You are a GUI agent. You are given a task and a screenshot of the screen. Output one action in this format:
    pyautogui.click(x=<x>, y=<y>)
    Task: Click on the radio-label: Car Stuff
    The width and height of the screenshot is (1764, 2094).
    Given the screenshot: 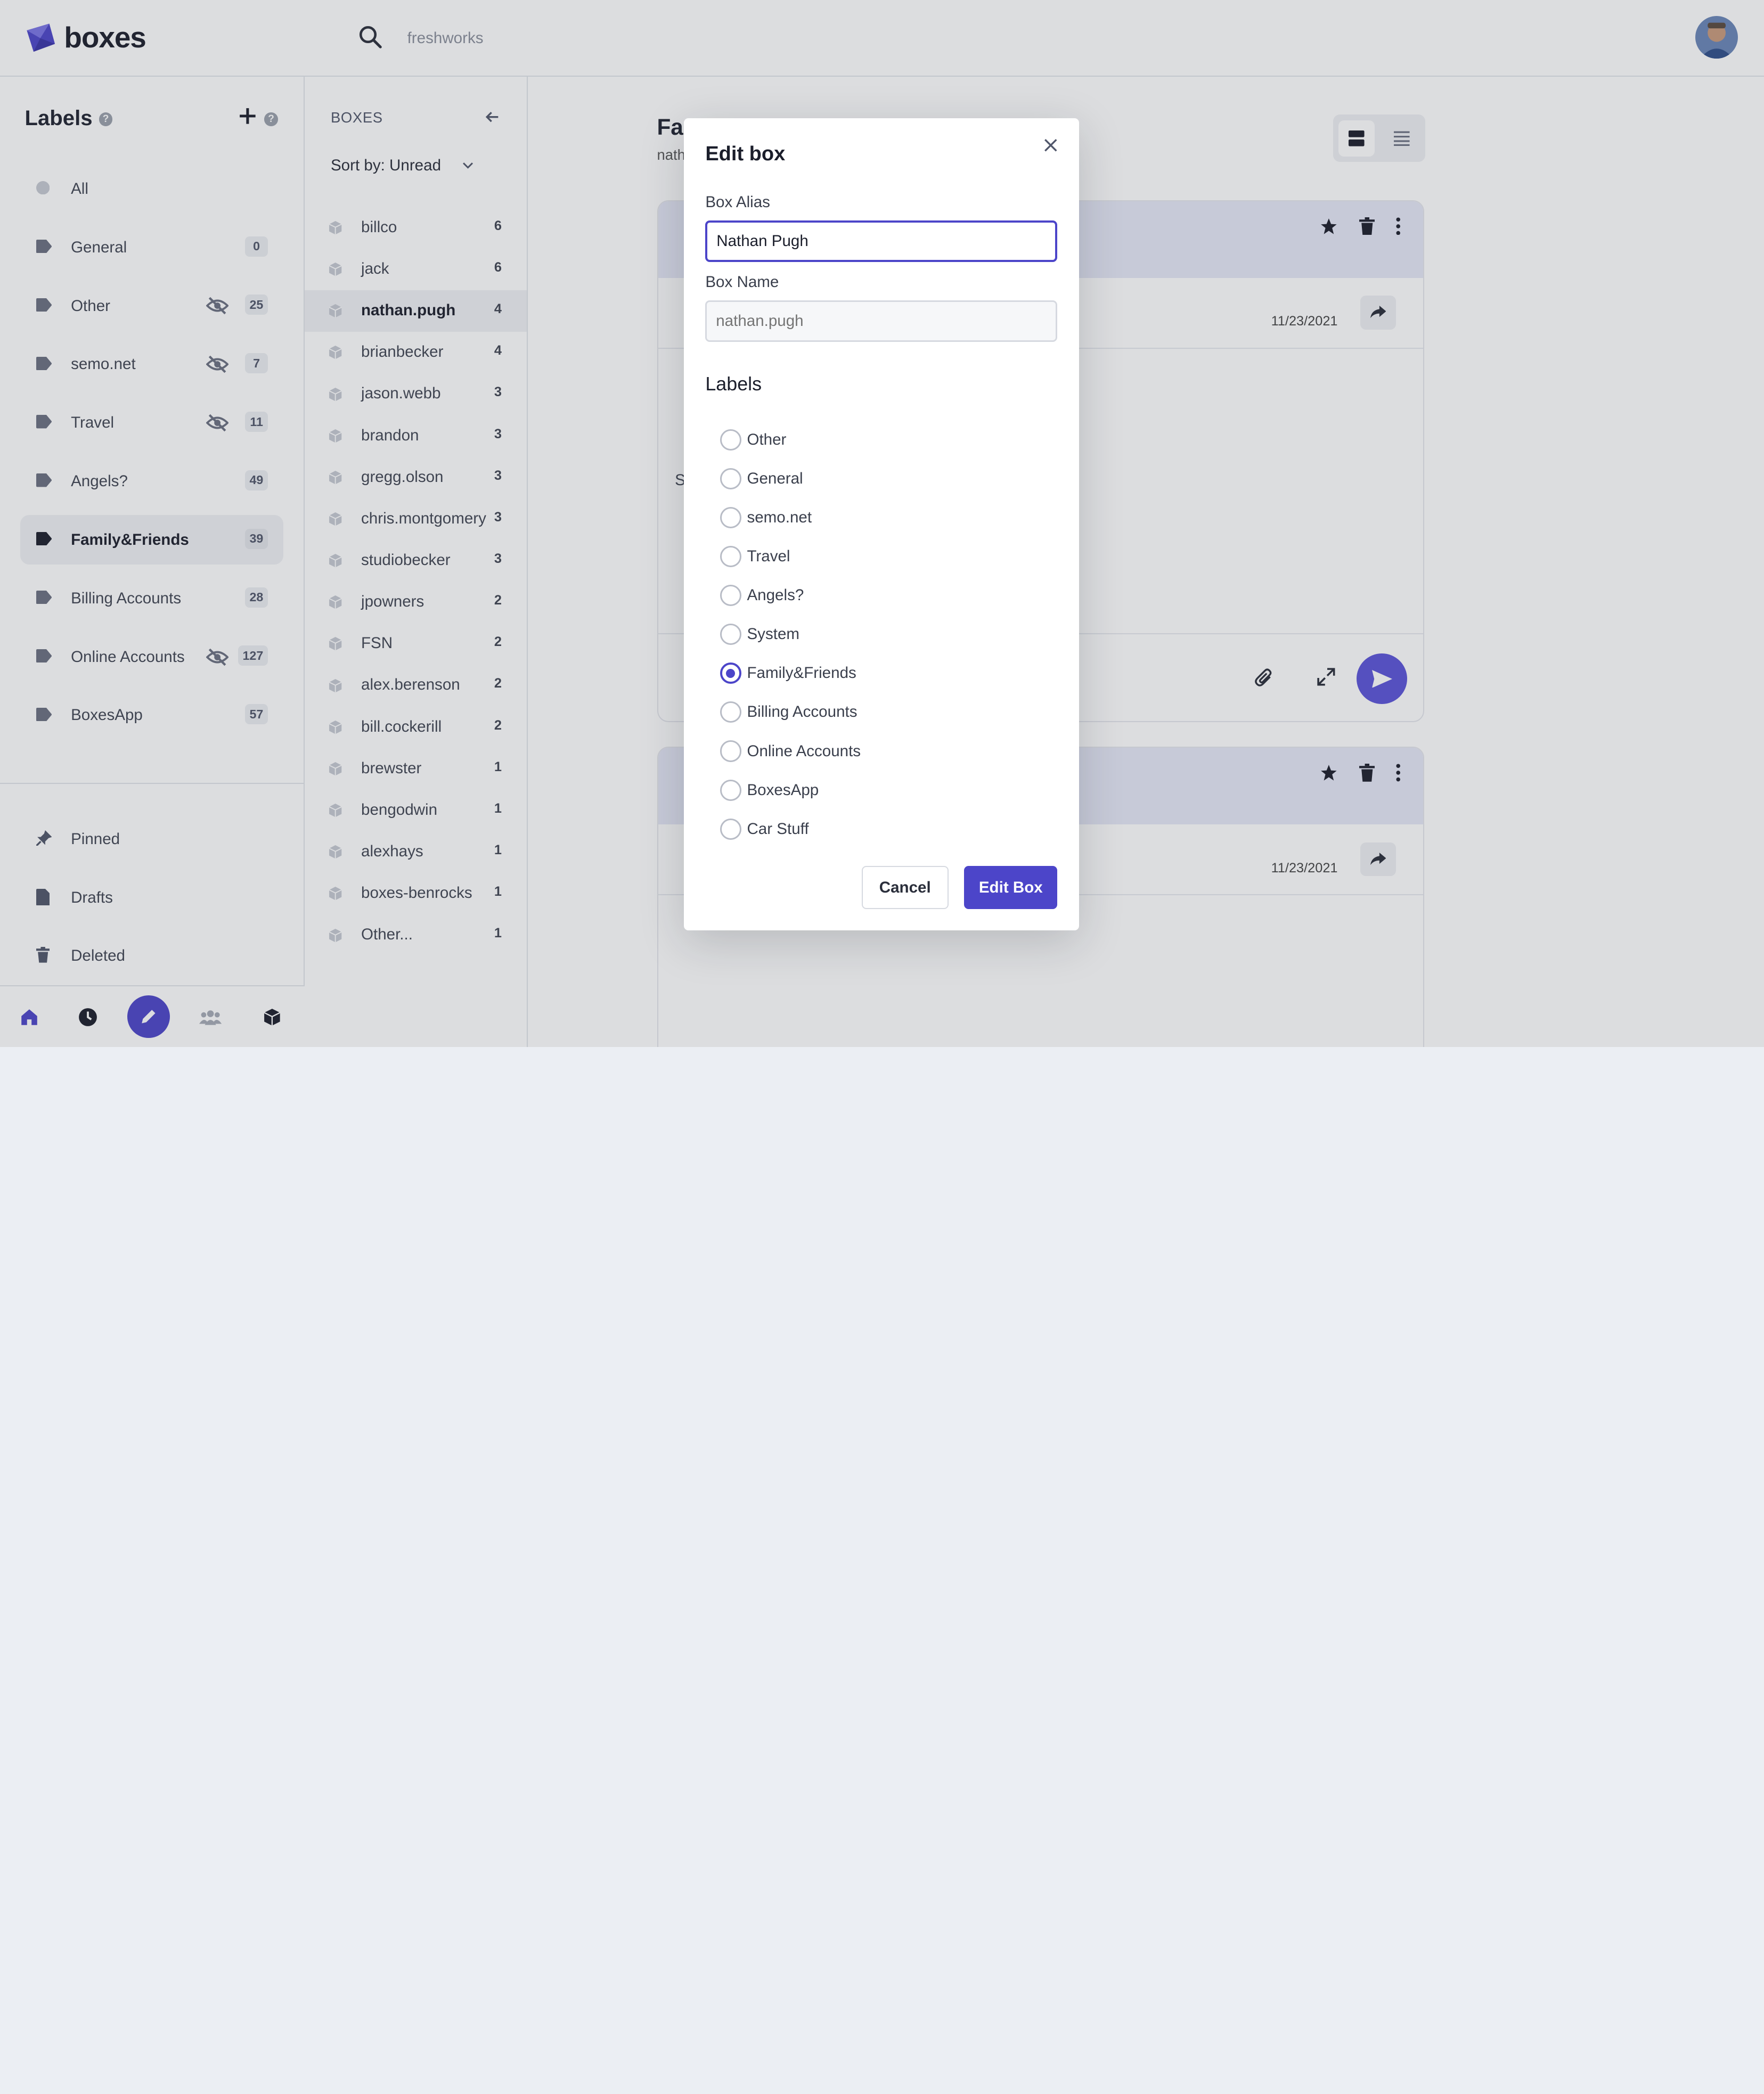 What is the action you would take?
    pyautogui.click(x=778, y=829)
    